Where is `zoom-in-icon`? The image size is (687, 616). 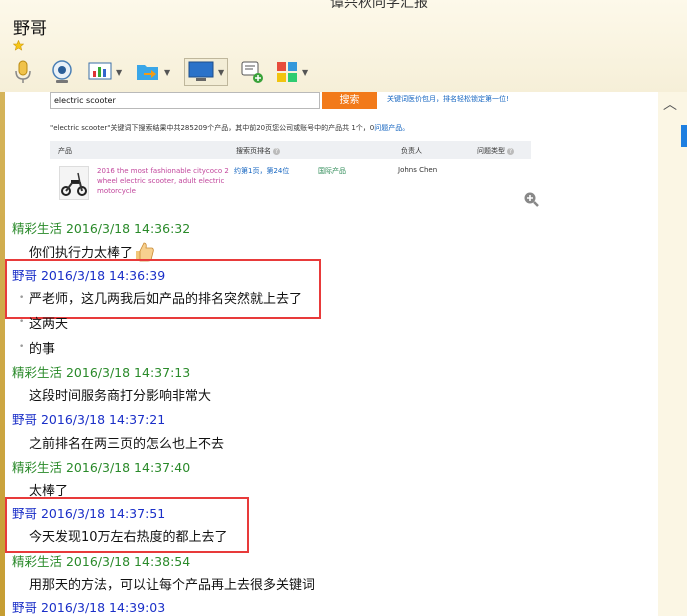 zoom-in-icon is located at coordinates (531, 199).